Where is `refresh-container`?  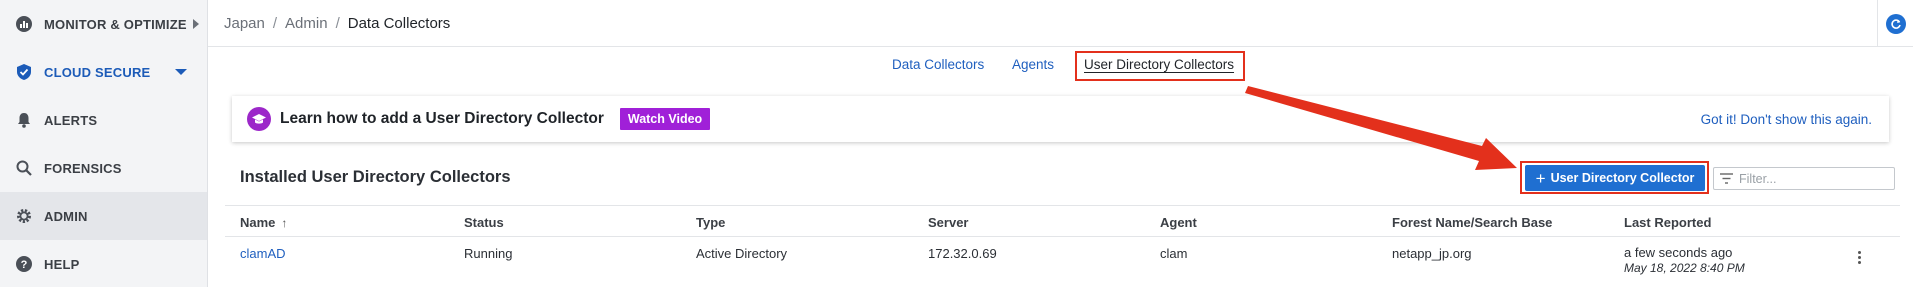
refresh-container is located at coordinates (1895, 23).